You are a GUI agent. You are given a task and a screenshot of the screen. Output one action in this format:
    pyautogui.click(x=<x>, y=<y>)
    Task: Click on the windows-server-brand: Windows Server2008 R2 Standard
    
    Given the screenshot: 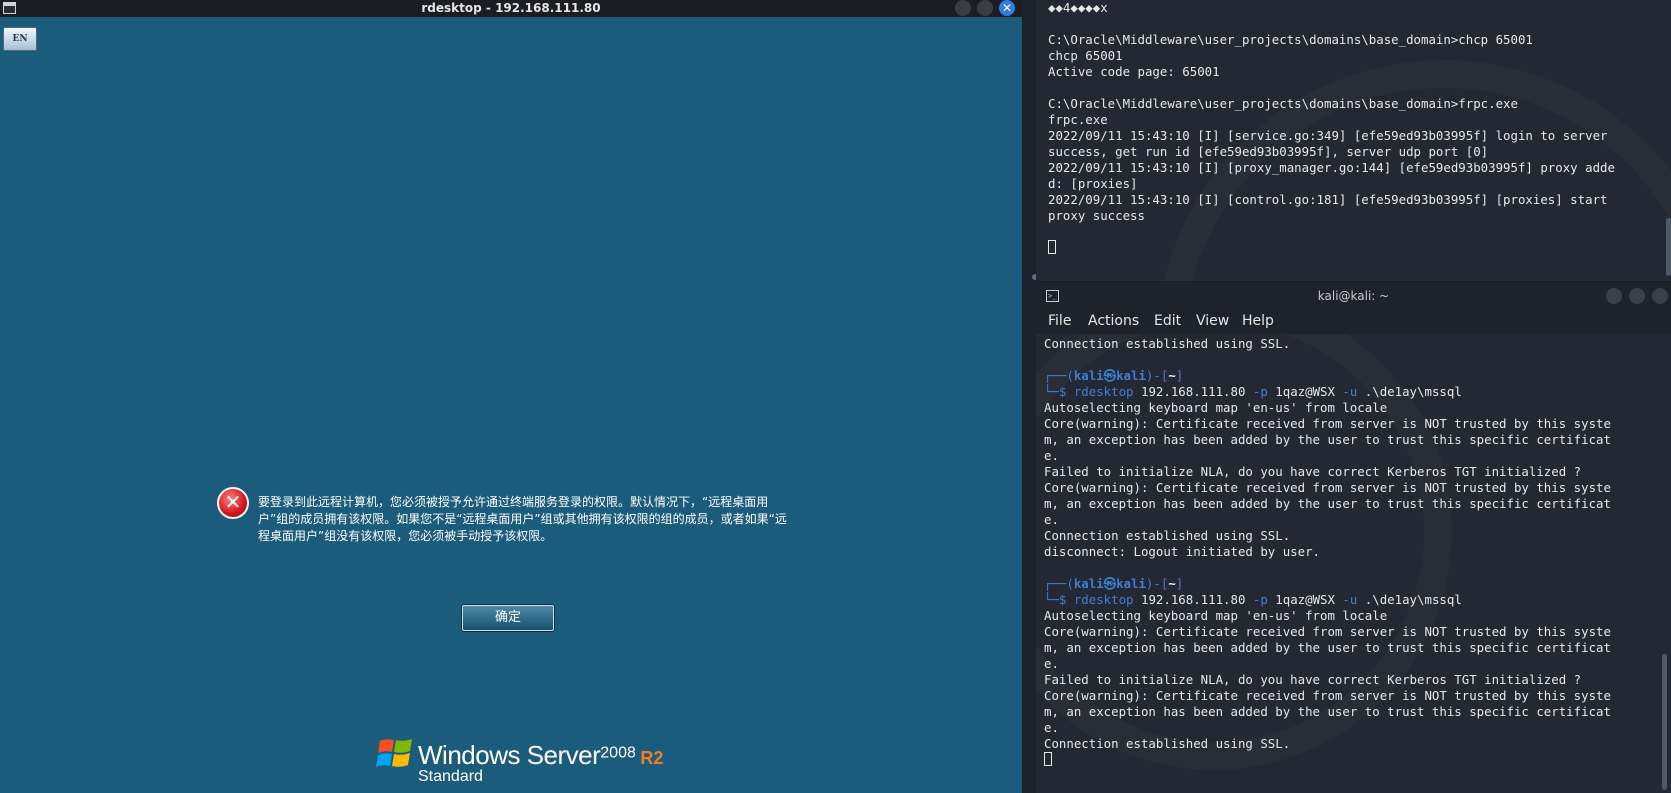 What is the action you would take?
    pyautogui.click(x=541, y=762)
    